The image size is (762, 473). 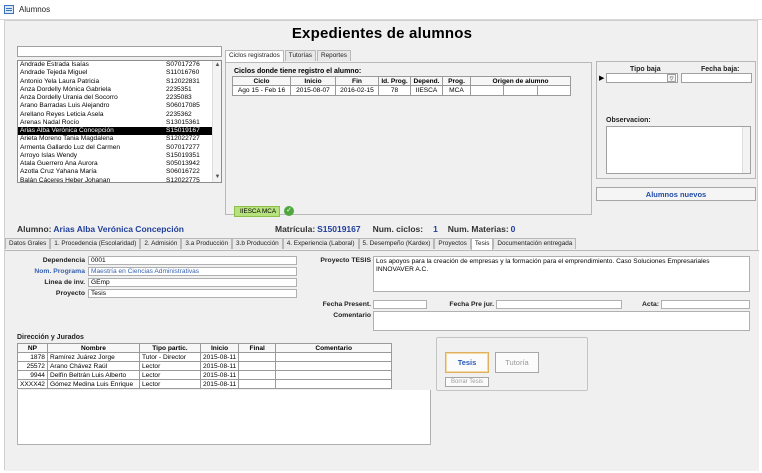 I want to click on student-list-item: Arias Alba Verónica Concepción S15019167, so click(x=119, y=131).